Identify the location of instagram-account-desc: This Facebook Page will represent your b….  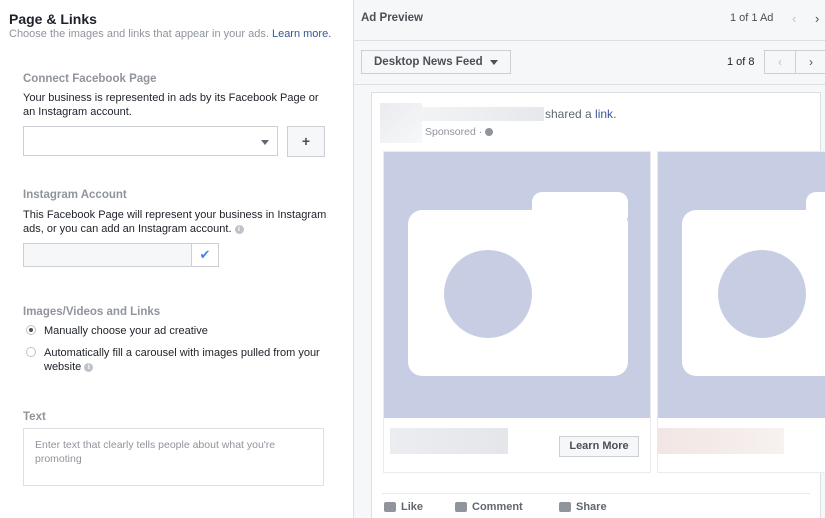
(175, 222).